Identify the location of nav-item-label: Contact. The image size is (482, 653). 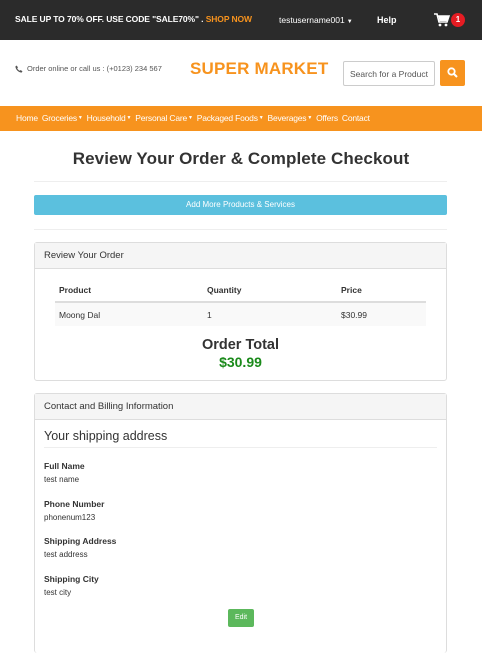
(355, 118).